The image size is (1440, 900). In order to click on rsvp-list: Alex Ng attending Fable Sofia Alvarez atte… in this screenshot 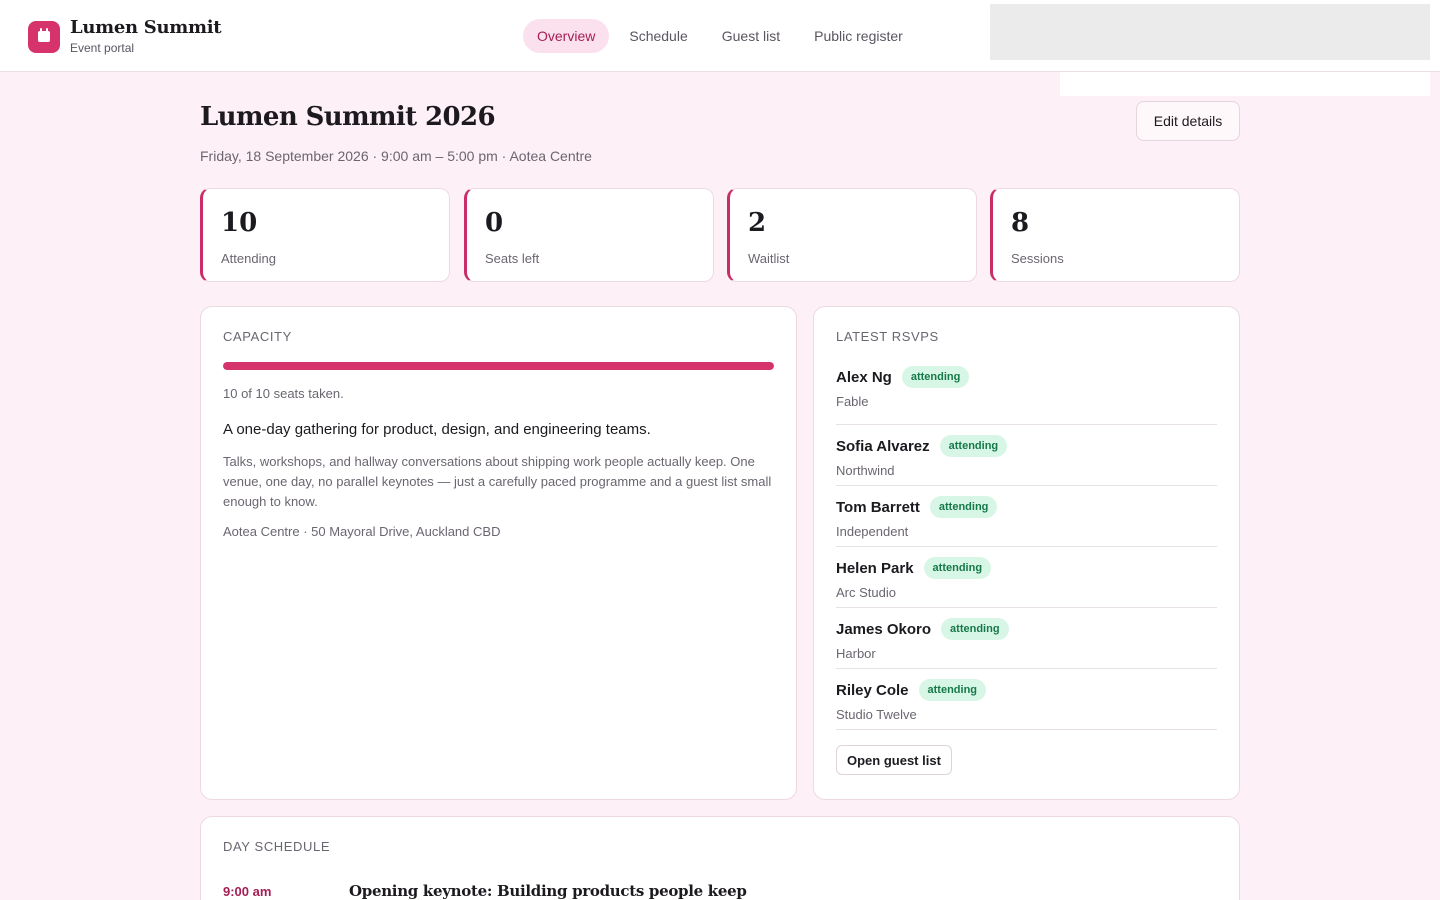, I will do `click(1026, 547)`.